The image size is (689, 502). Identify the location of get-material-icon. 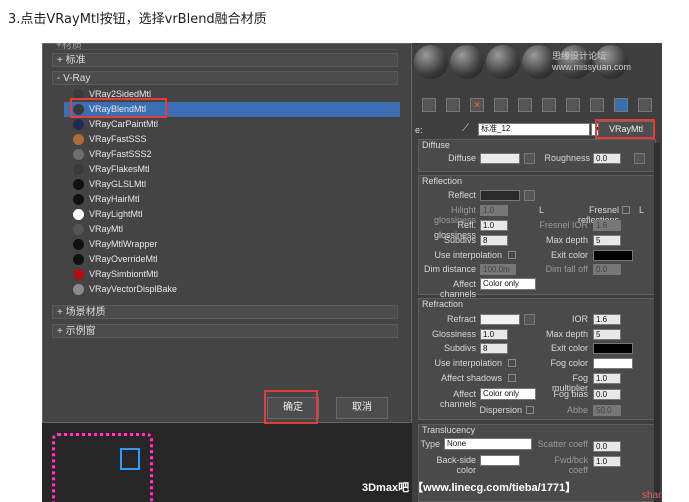
(429, 105).